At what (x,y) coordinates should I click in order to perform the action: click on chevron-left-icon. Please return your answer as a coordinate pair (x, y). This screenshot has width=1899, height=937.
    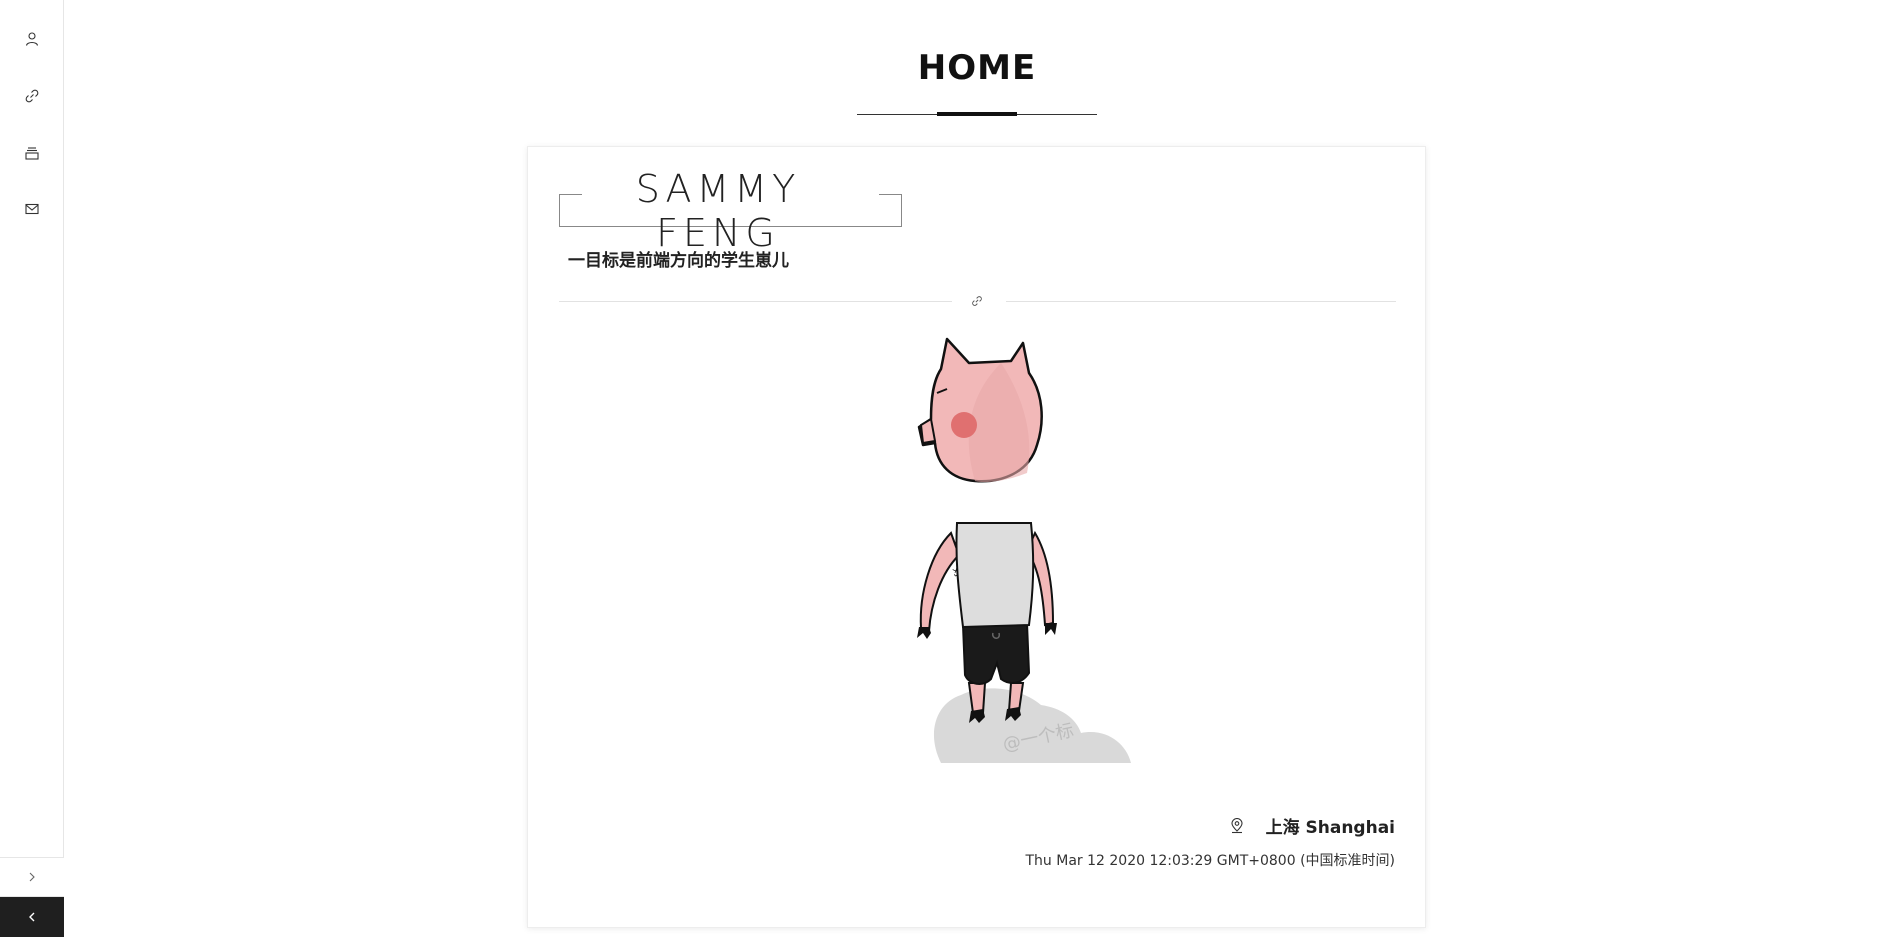
    Looking at the image, I should click on (32, 917).